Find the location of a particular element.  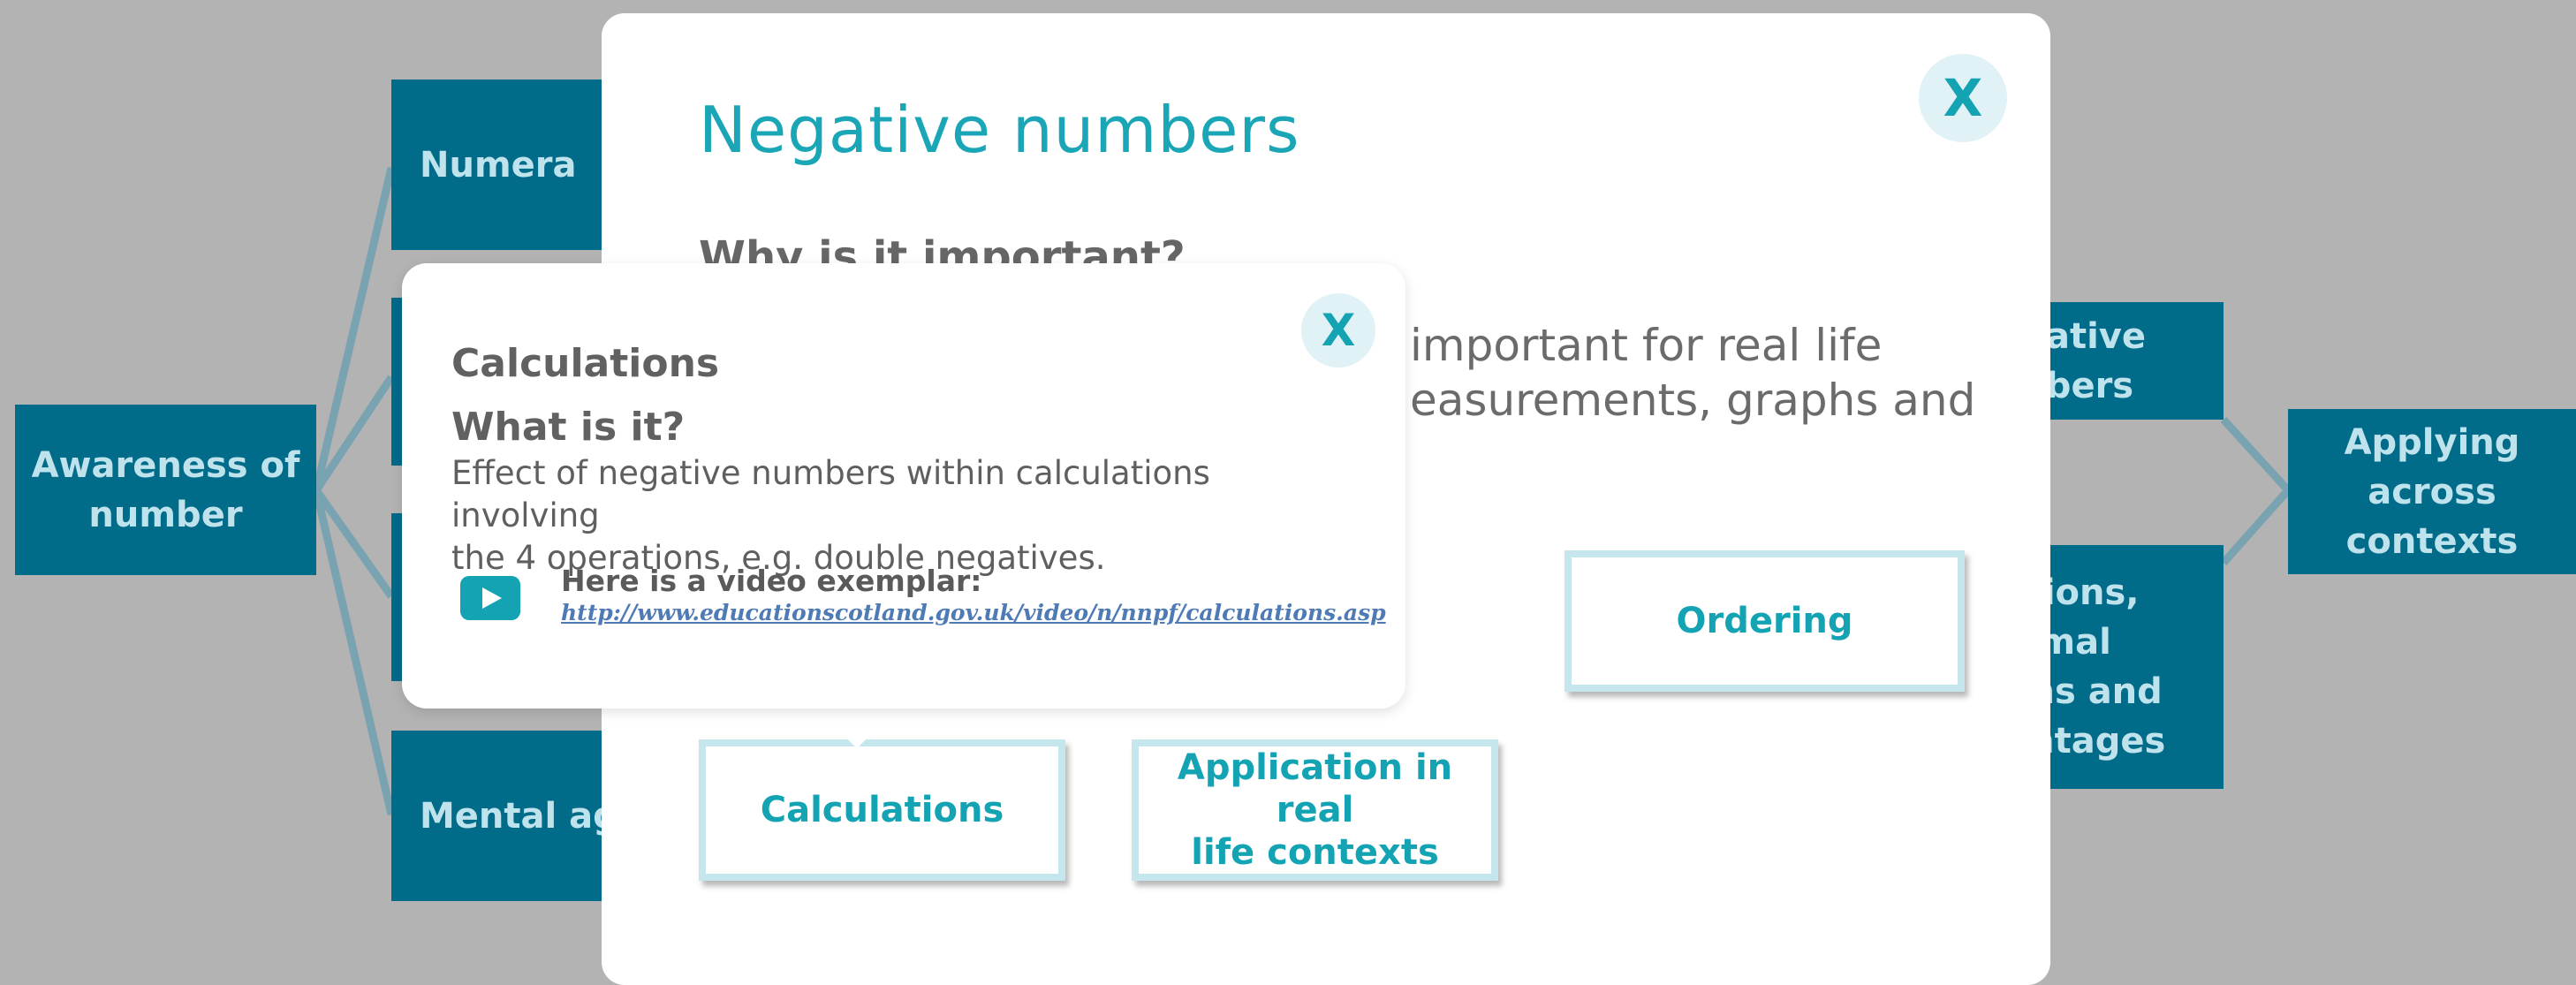

popover-subtitle: What is it? is located at coordinates (568, 427).